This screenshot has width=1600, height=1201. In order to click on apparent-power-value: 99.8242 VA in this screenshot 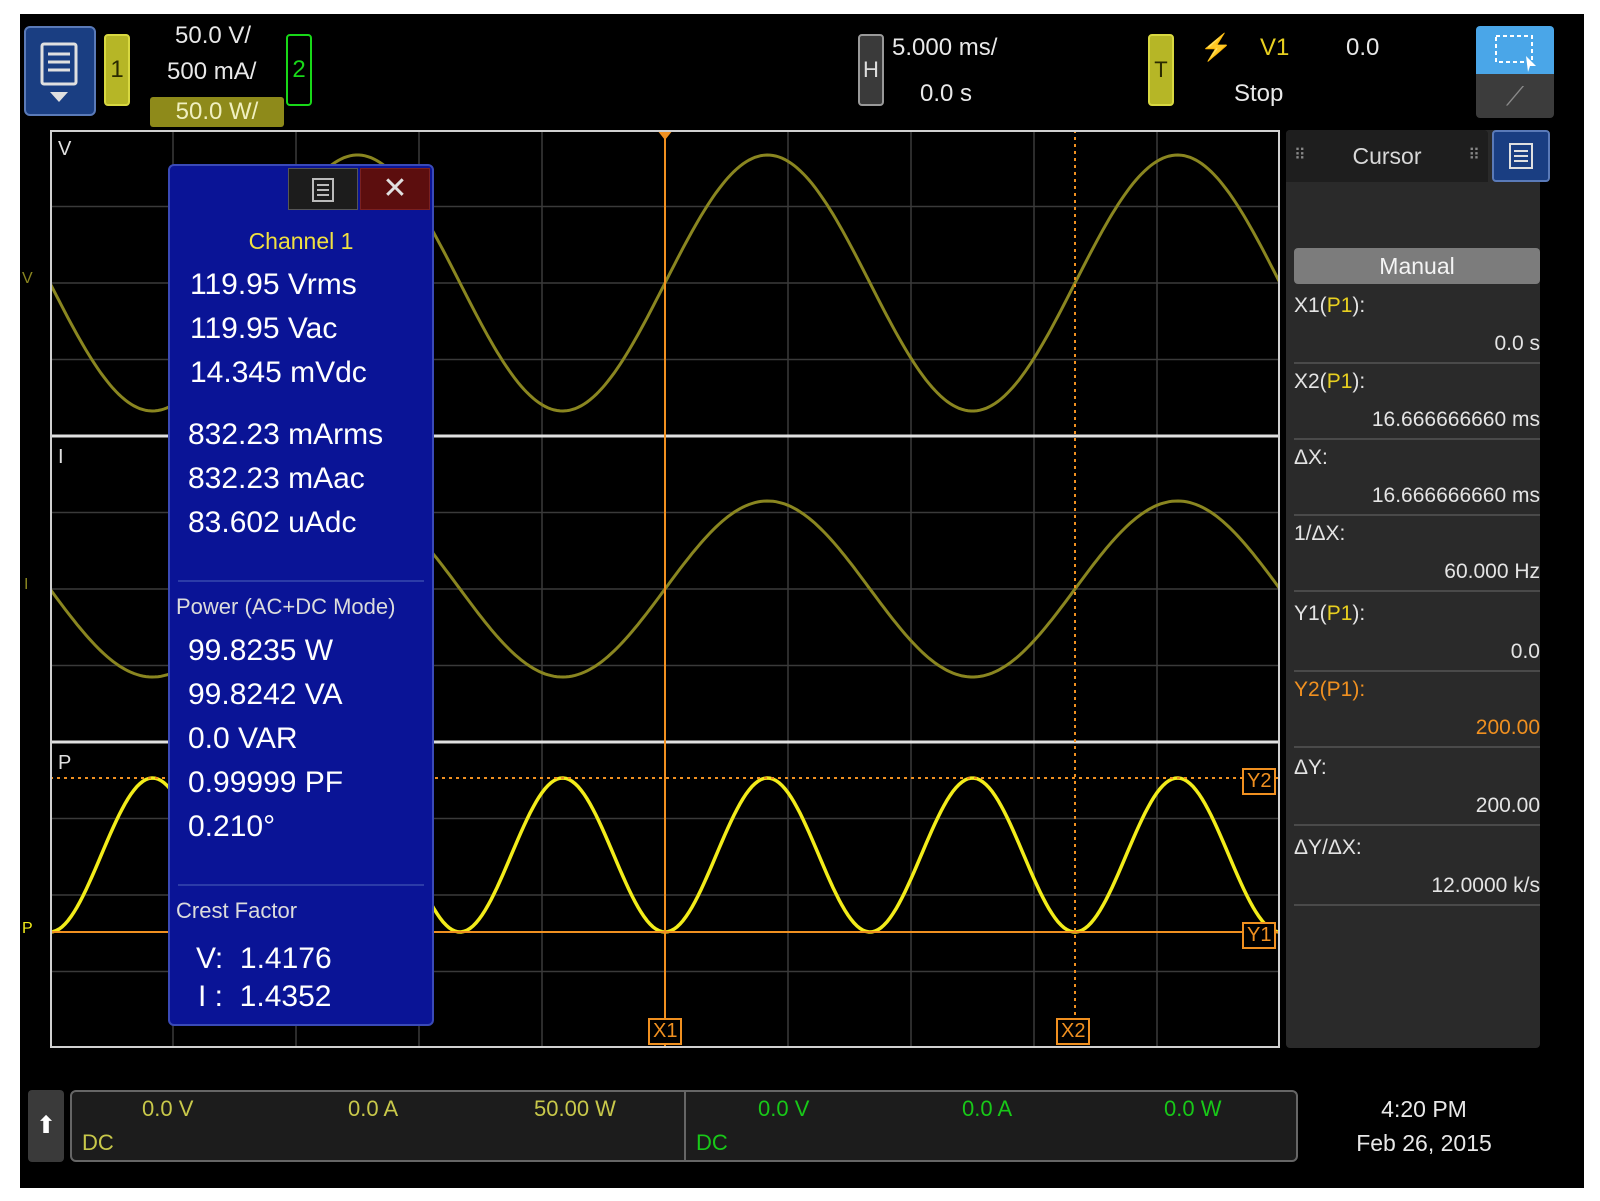, I will do `click(265, 694)`.